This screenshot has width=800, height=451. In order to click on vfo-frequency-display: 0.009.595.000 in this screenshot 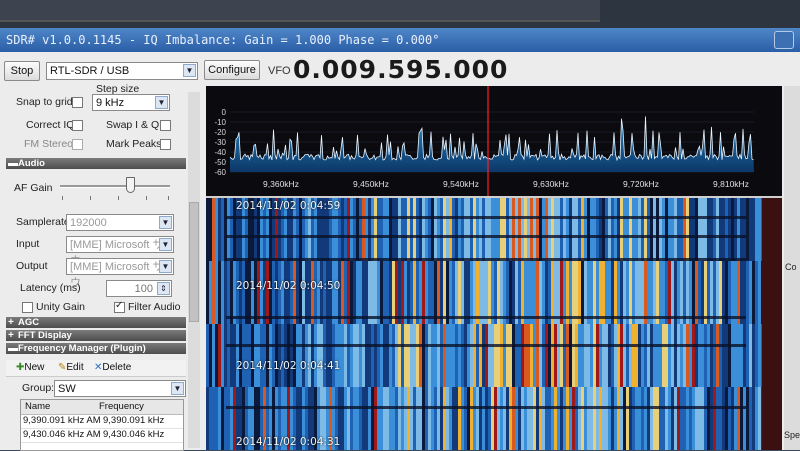, I will do `click(400, 69)`.